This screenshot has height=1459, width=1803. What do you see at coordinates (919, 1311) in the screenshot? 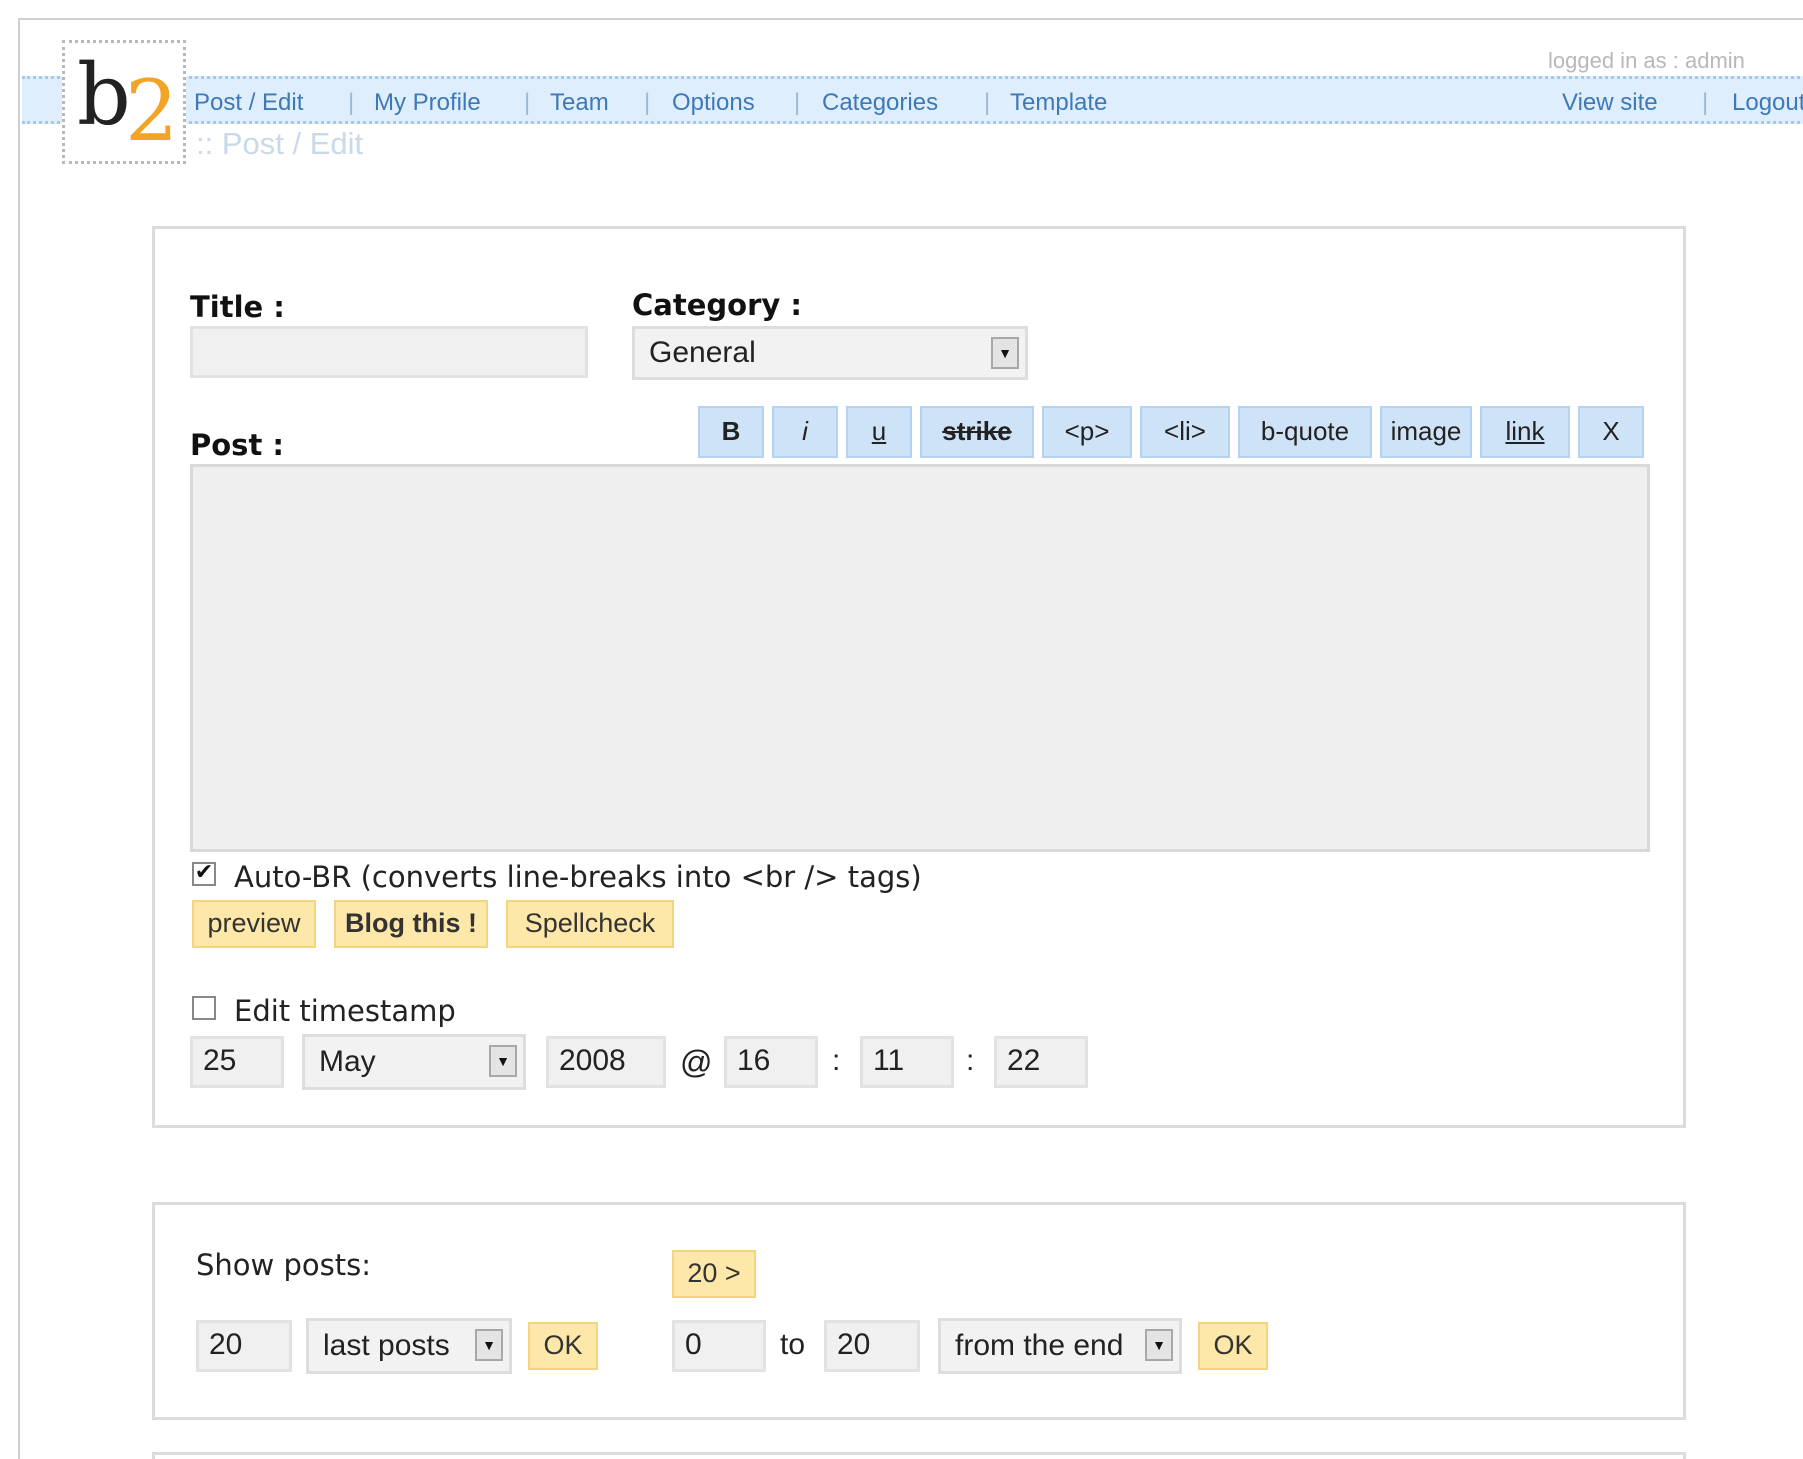
I see `show-posts-panel` at bounding box center [919, 1311].